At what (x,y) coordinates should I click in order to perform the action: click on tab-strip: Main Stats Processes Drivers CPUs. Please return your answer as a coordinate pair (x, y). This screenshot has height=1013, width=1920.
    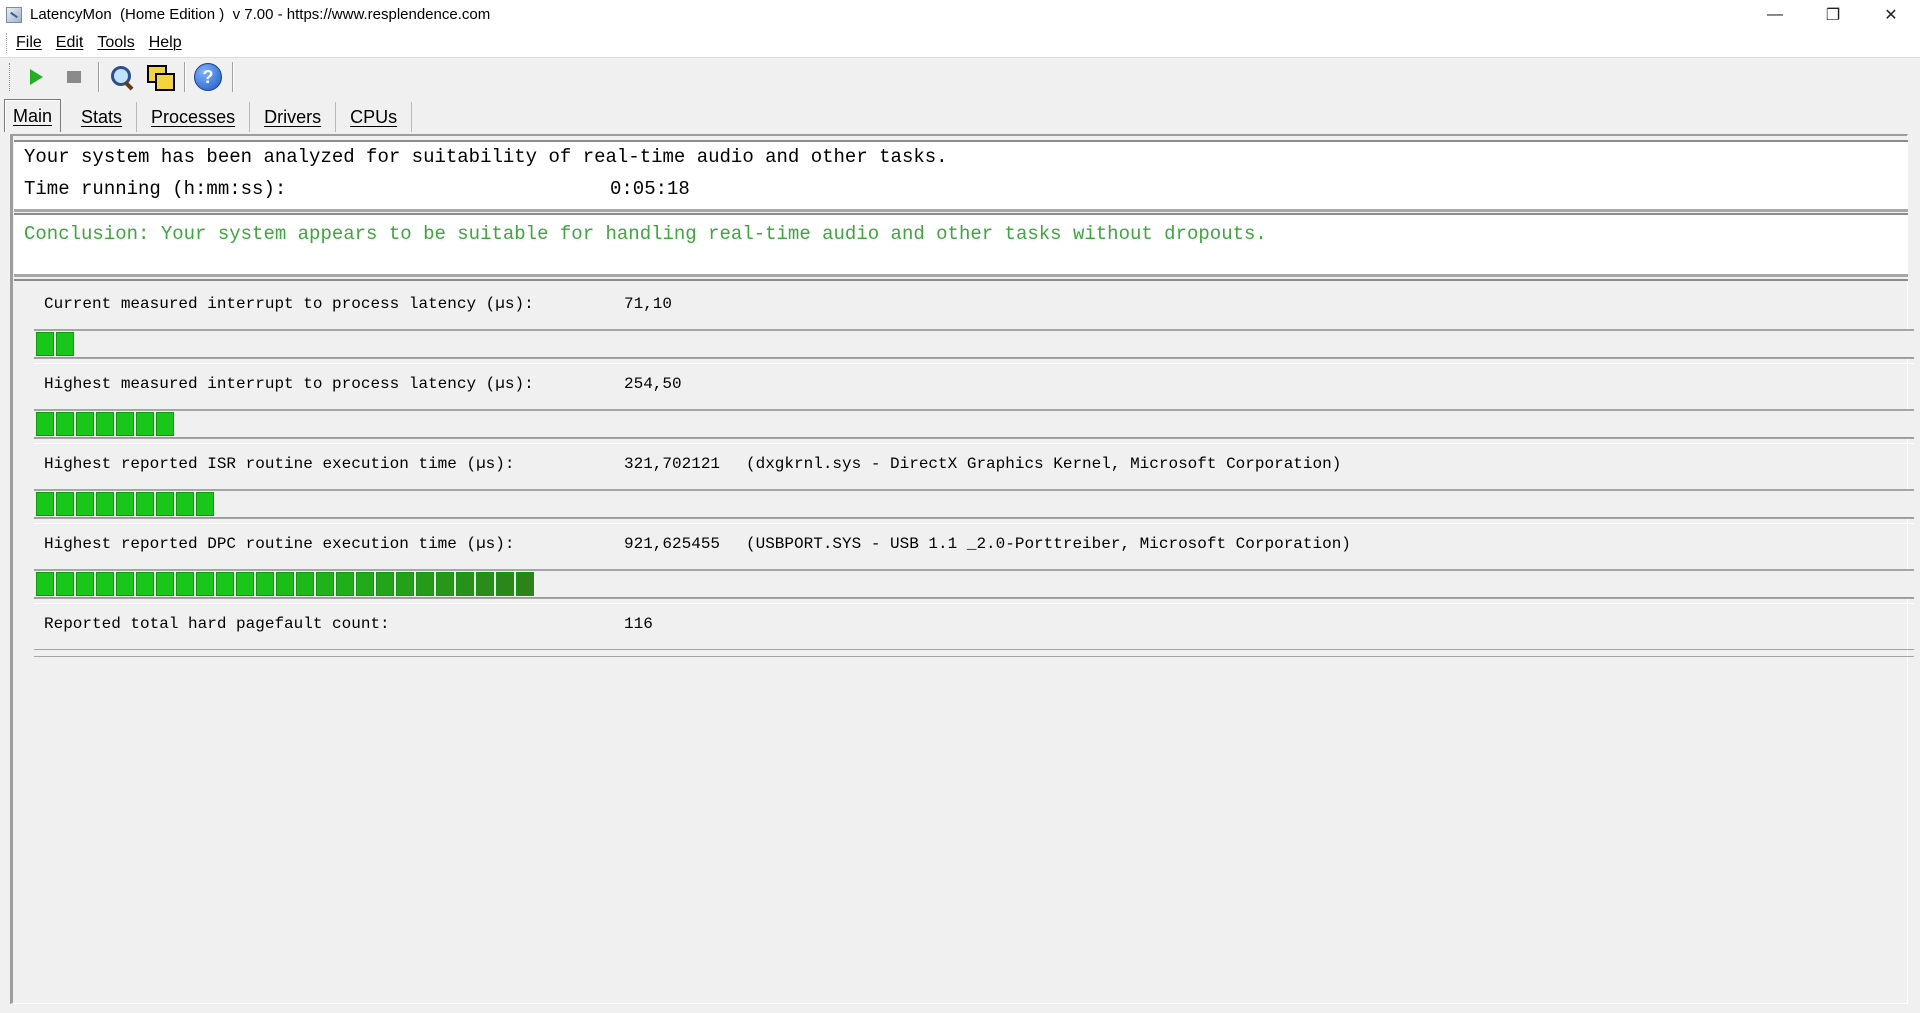
    Looking at the image, I should click on (960, 114).